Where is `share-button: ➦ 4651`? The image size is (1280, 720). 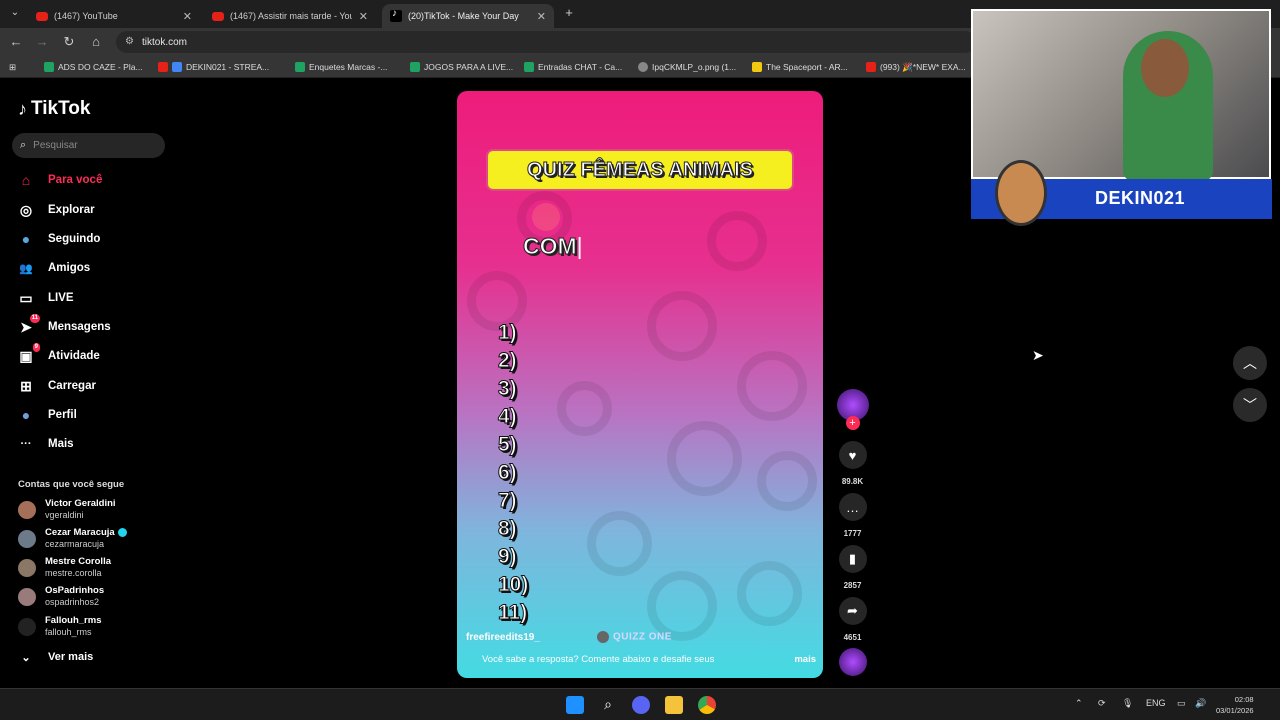 share-button: ➦ 4651 is located at coordinates (852, 619).